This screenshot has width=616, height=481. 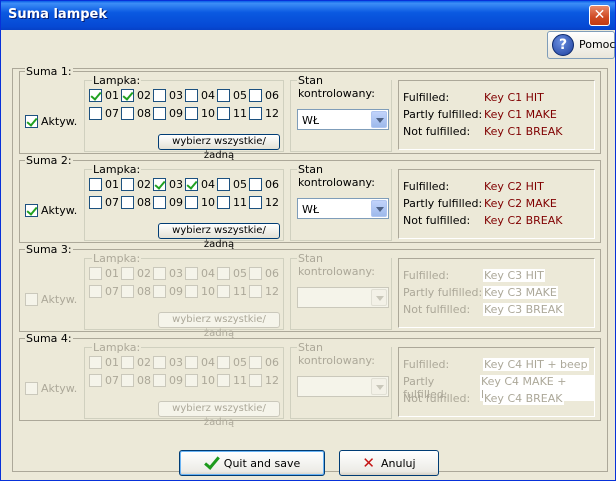 What do you see at coordinates (581, 45) in the screenshot?
I see `help-button: ? Pomoc` at bounding box center [581, 45].